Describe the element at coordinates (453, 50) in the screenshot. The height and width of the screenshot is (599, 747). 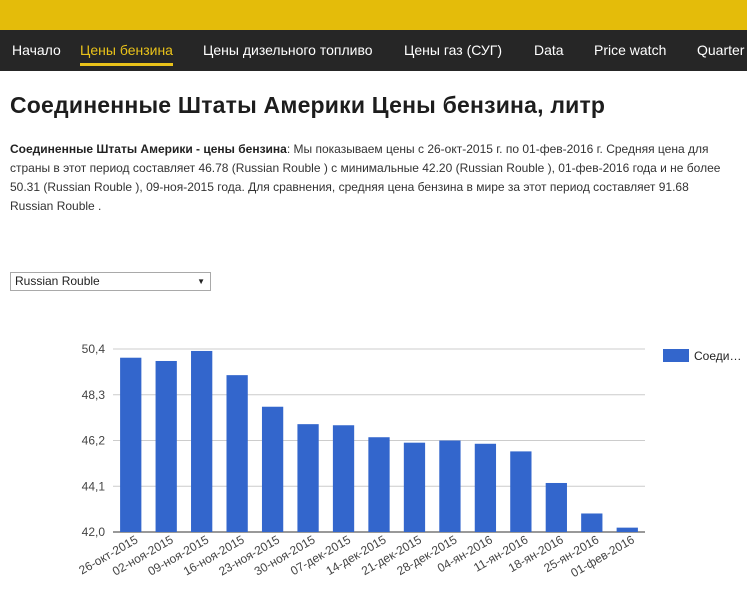
I see `nav-lpg-prices: Цены газ (СУГ)` at that location.